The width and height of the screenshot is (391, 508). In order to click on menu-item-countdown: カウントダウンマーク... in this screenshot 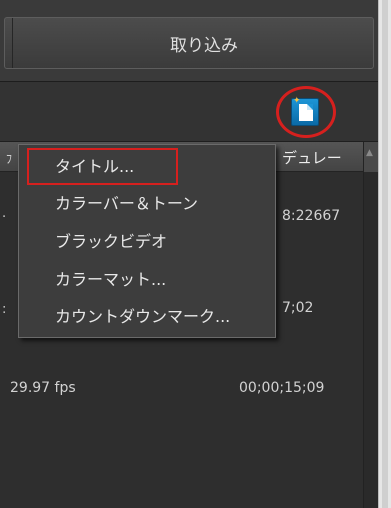, I will do `click(142, 315)`.